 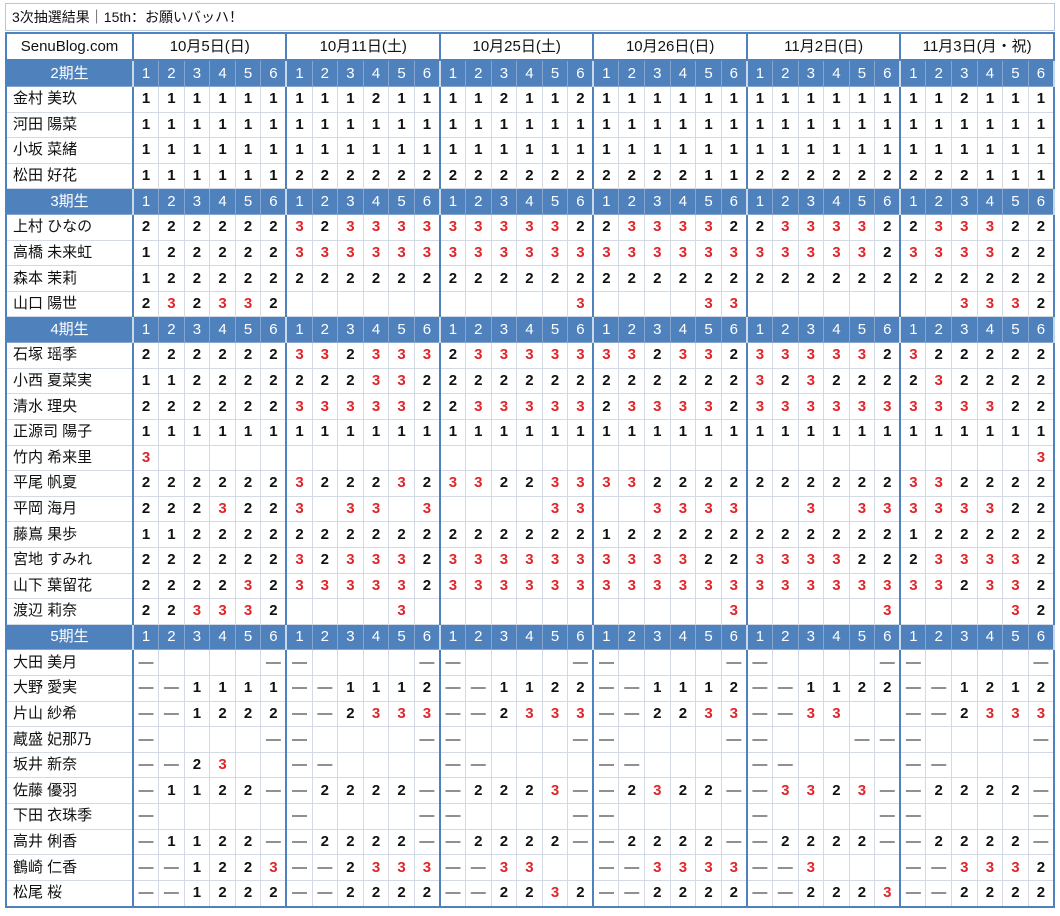 I want to click on slot-number: 4, so click(x=990, y=73).